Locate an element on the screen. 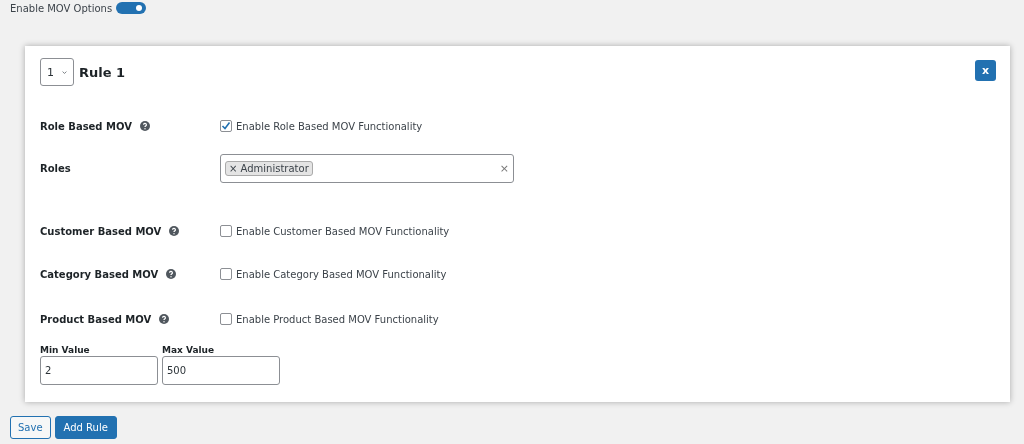  save-button: Save is located at coordinates (30, 427).